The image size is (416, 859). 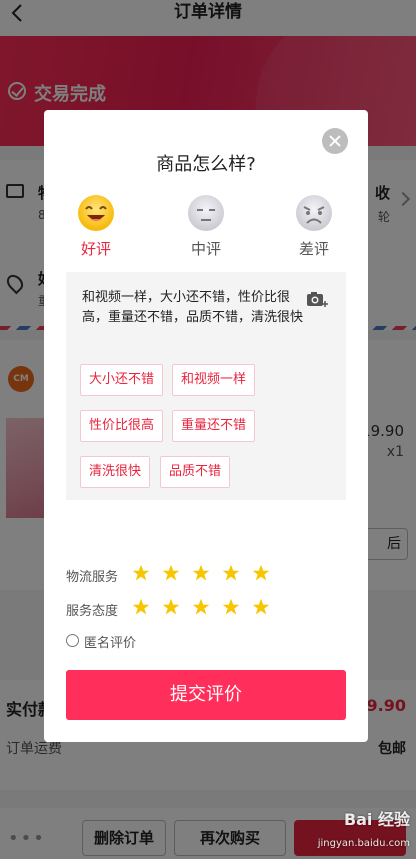 What do you see at coordinates (314, 213) in the screenshot?
I see `sad-face-icon` at bounding box center [314, 213].